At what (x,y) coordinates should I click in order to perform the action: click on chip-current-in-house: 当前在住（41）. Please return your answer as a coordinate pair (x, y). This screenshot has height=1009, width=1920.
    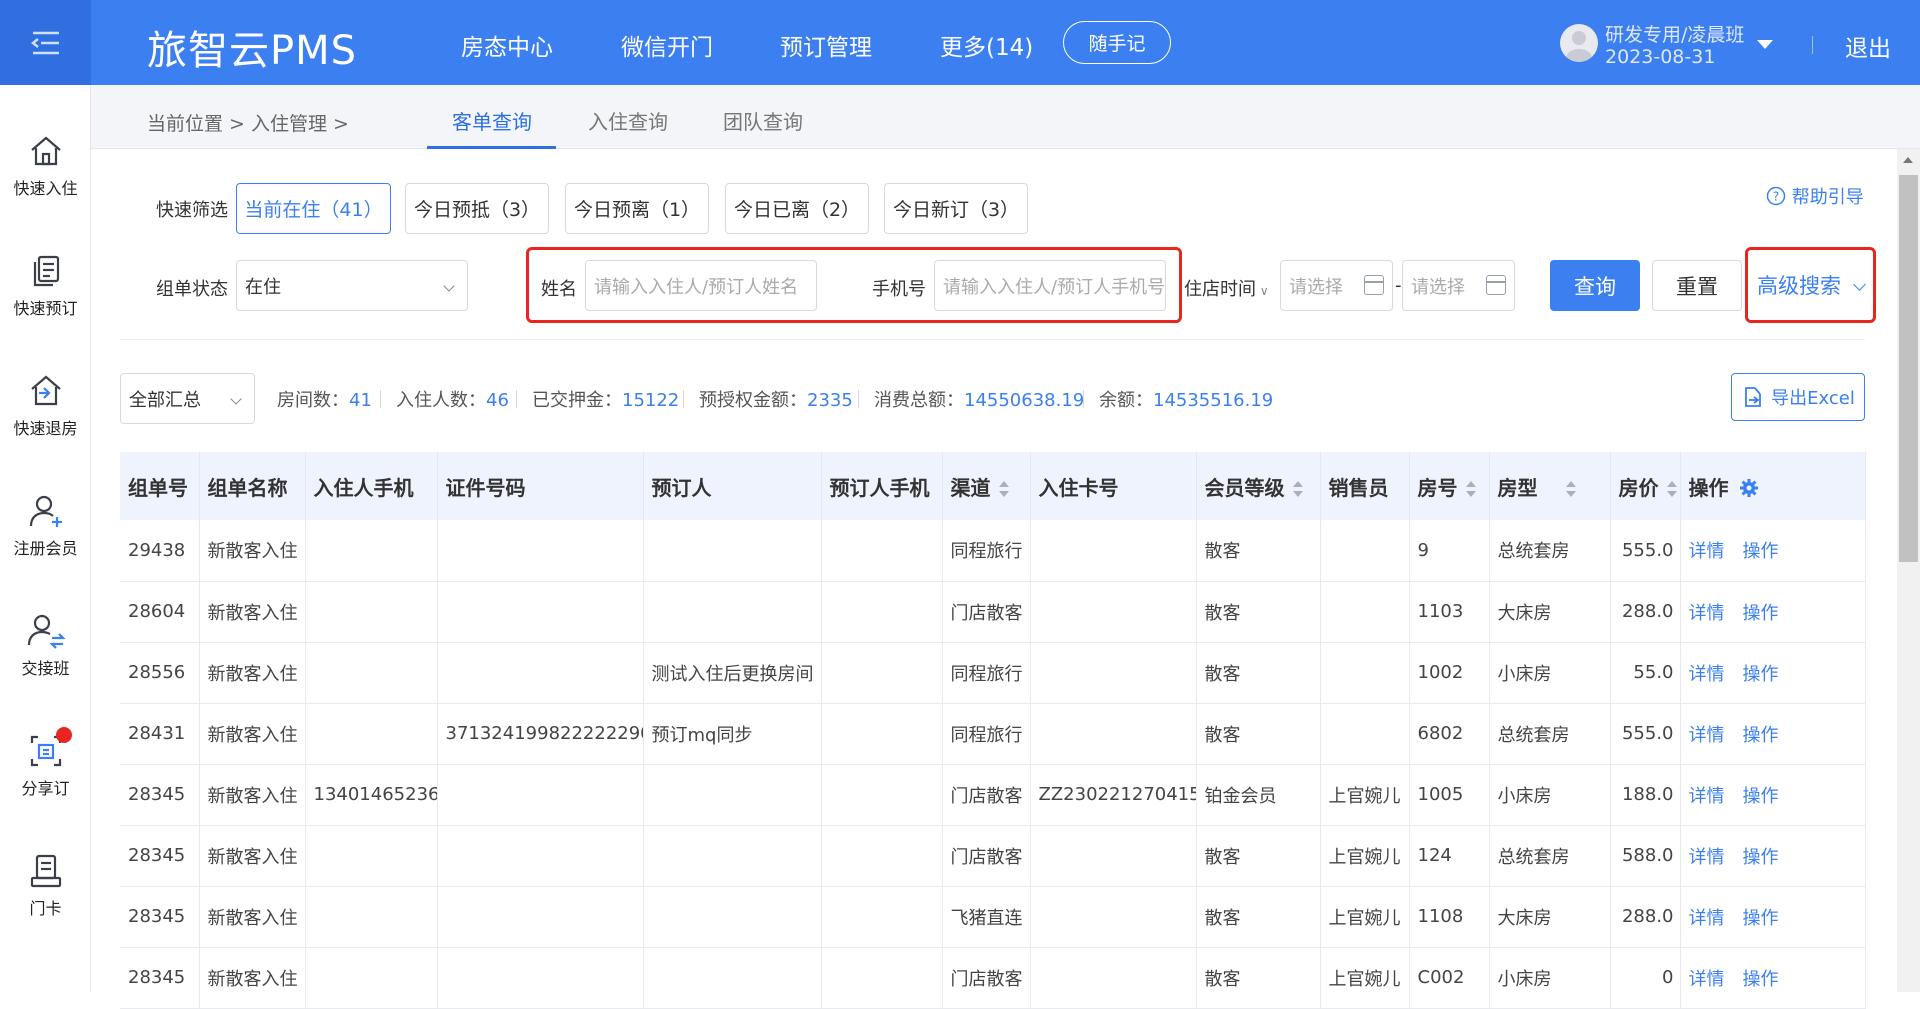
    Looking at the image, I should click on (313, 208).